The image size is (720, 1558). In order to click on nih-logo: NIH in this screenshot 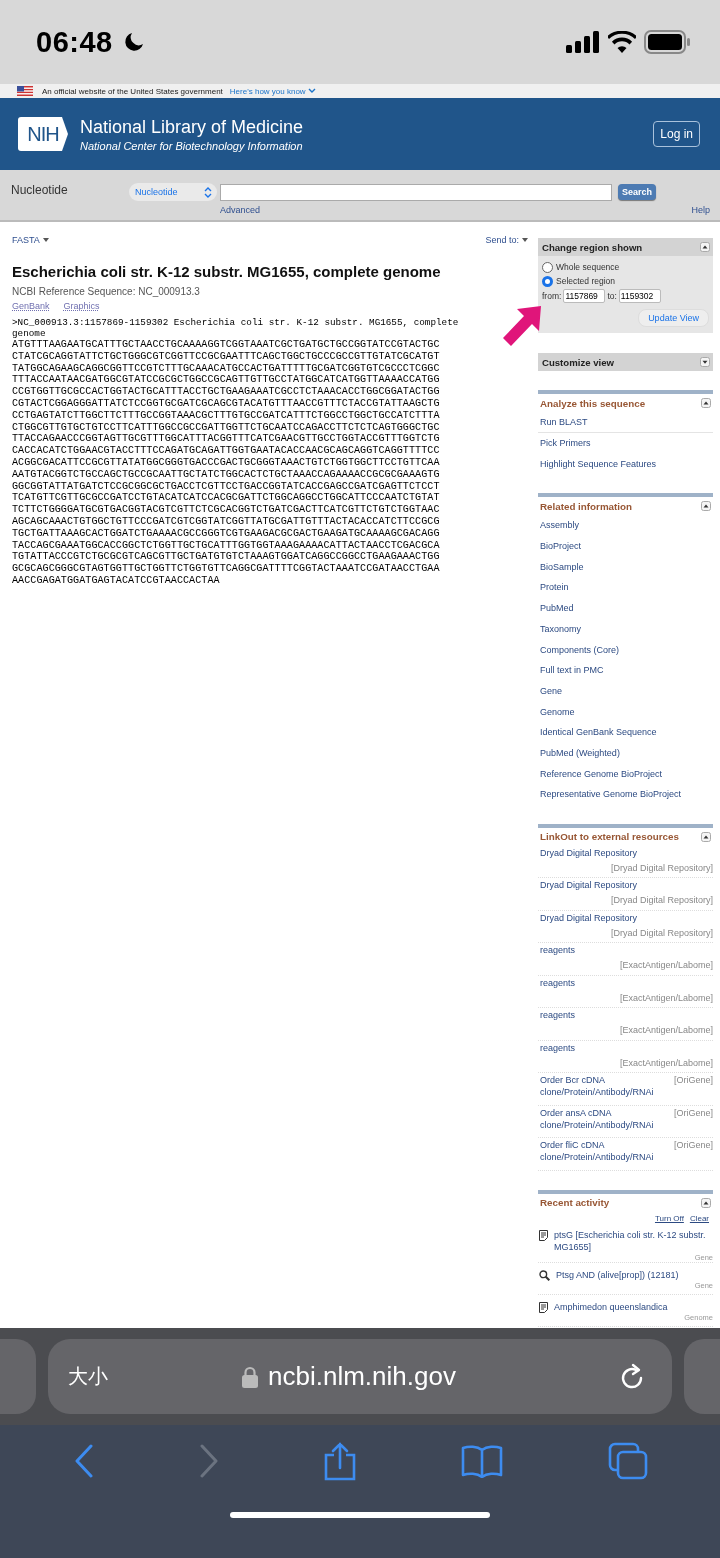, I will do `click(43, 134)`.